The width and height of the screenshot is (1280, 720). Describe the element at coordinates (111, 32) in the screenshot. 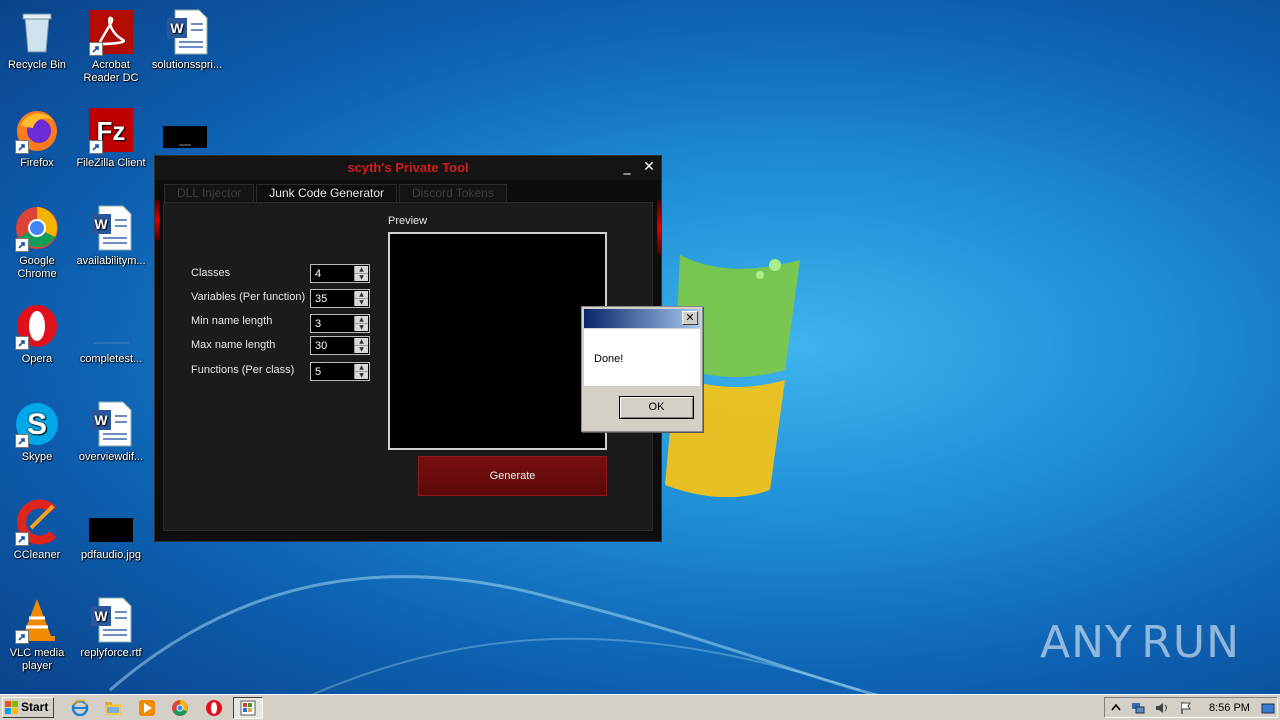

I see `acrobat-icon` at that location.